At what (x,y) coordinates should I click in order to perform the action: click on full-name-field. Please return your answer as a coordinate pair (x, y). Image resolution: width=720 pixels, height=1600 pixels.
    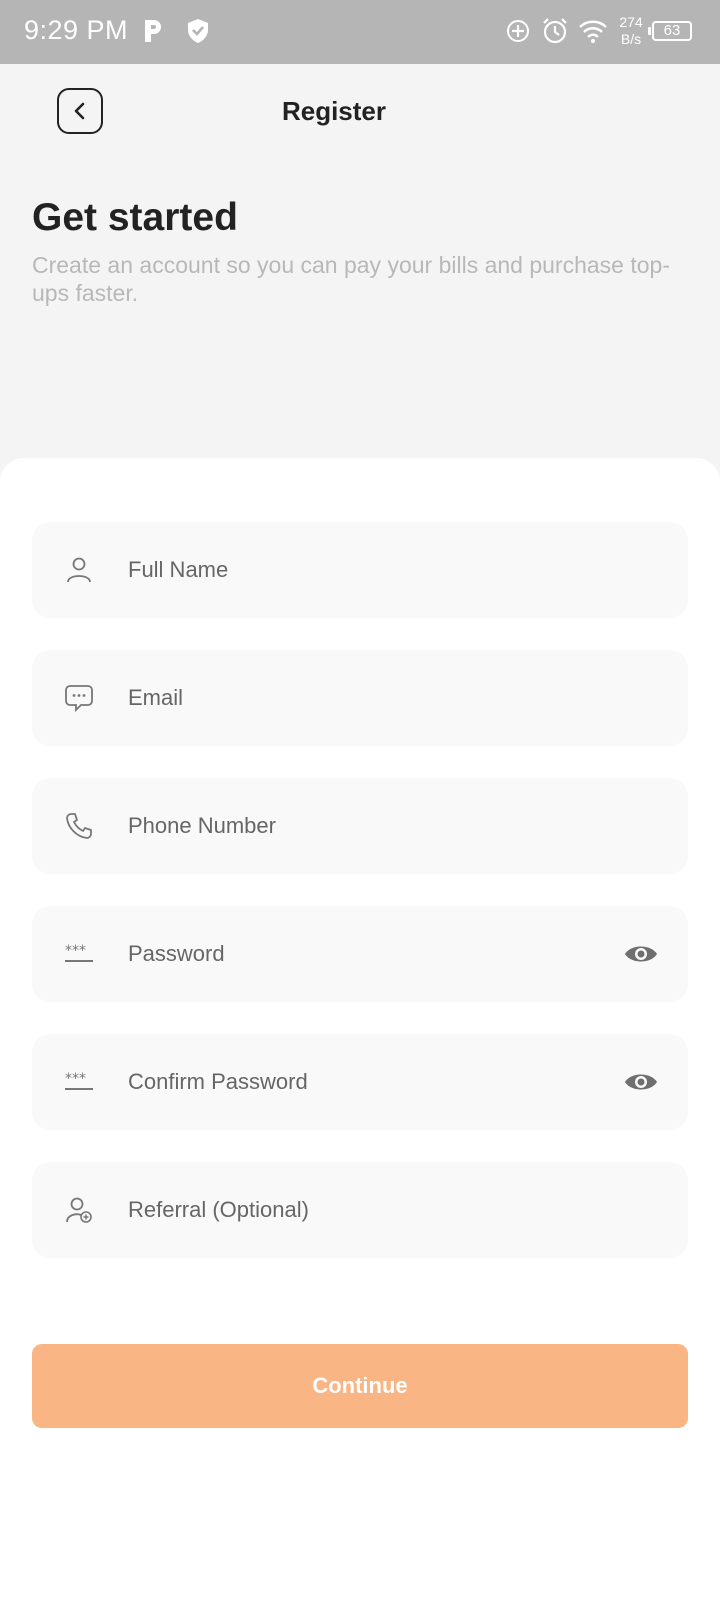
    Looking at the image, I should click on (360, 570).